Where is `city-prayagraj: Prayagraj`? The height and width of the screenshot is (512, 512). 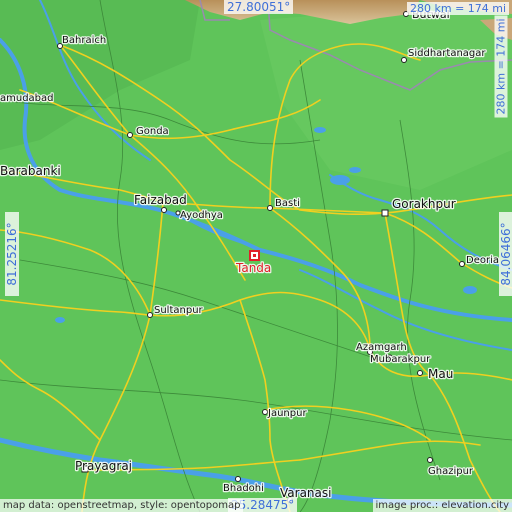 city-prayagraj: Prayagraj is located at coordinates (104, 466).